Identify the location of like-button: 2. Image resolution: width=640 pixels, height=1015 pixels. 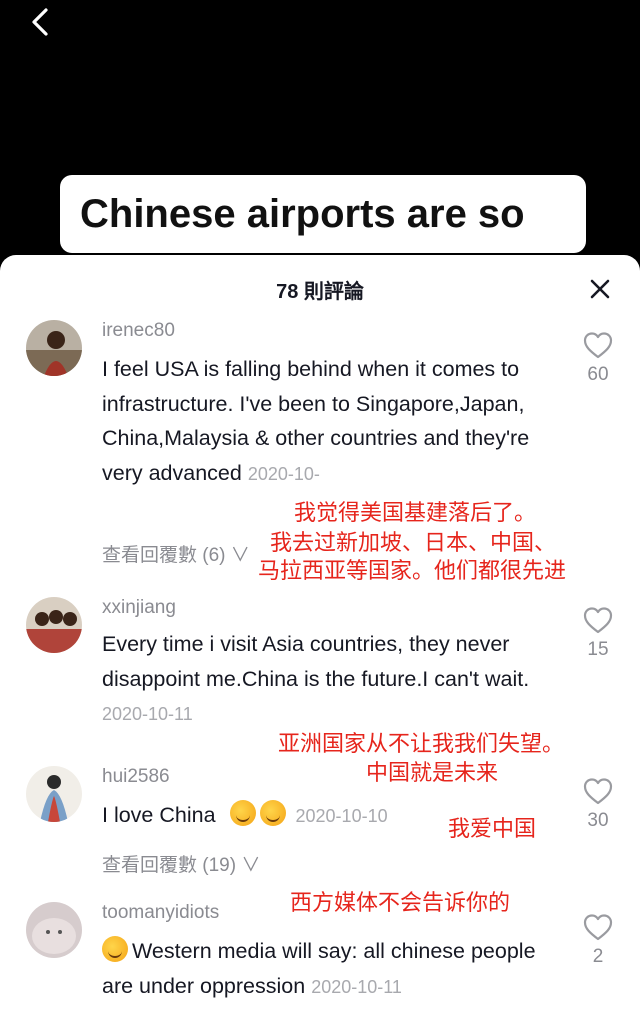
(598, 940).